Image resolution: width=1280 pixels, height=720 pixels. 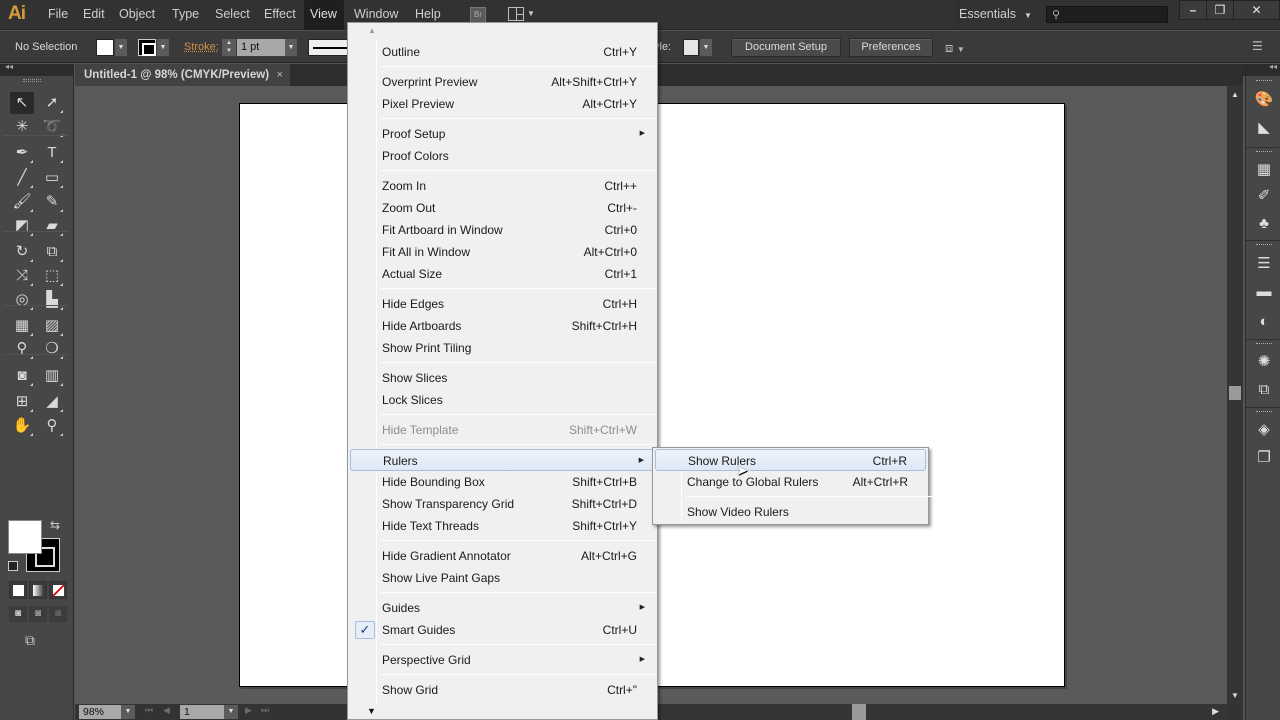 What do you see at coordinates (502, 326) in the screenshot?
I see `menu-item-hide-artboards: Hide Artboards Shift+Ctrl+H` at bounding box center [502, 326].